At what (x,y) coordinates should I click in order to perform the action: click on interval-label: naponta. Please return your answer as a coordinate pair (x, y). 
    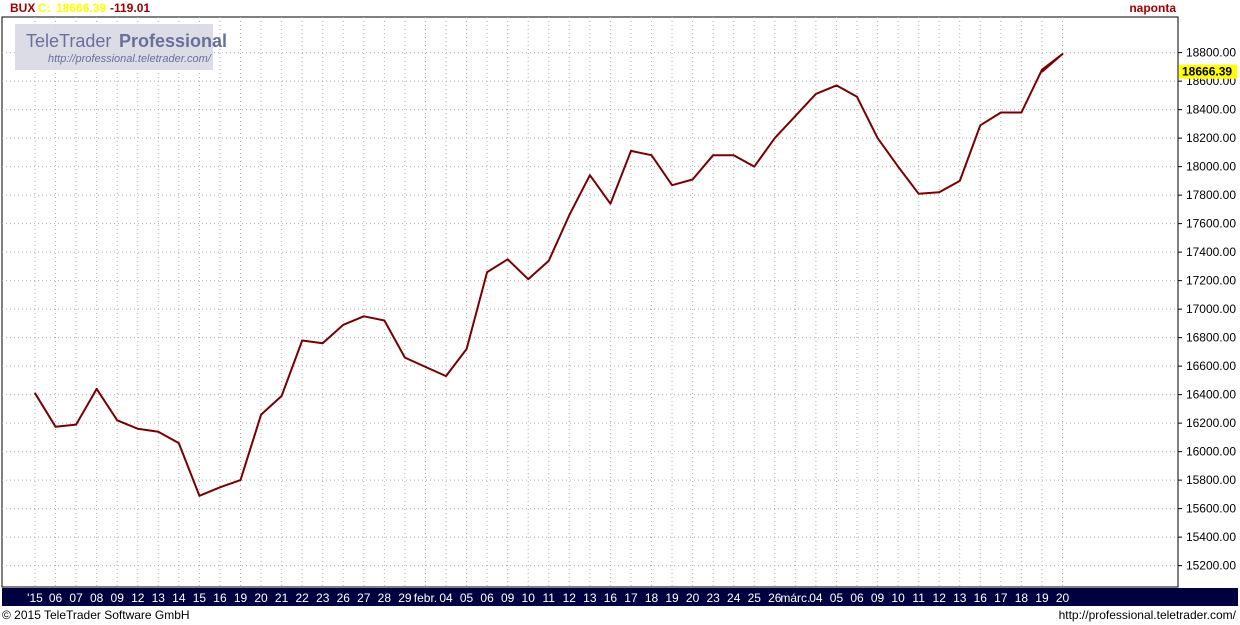
    Looking at the image, I should click on (1152, 8).